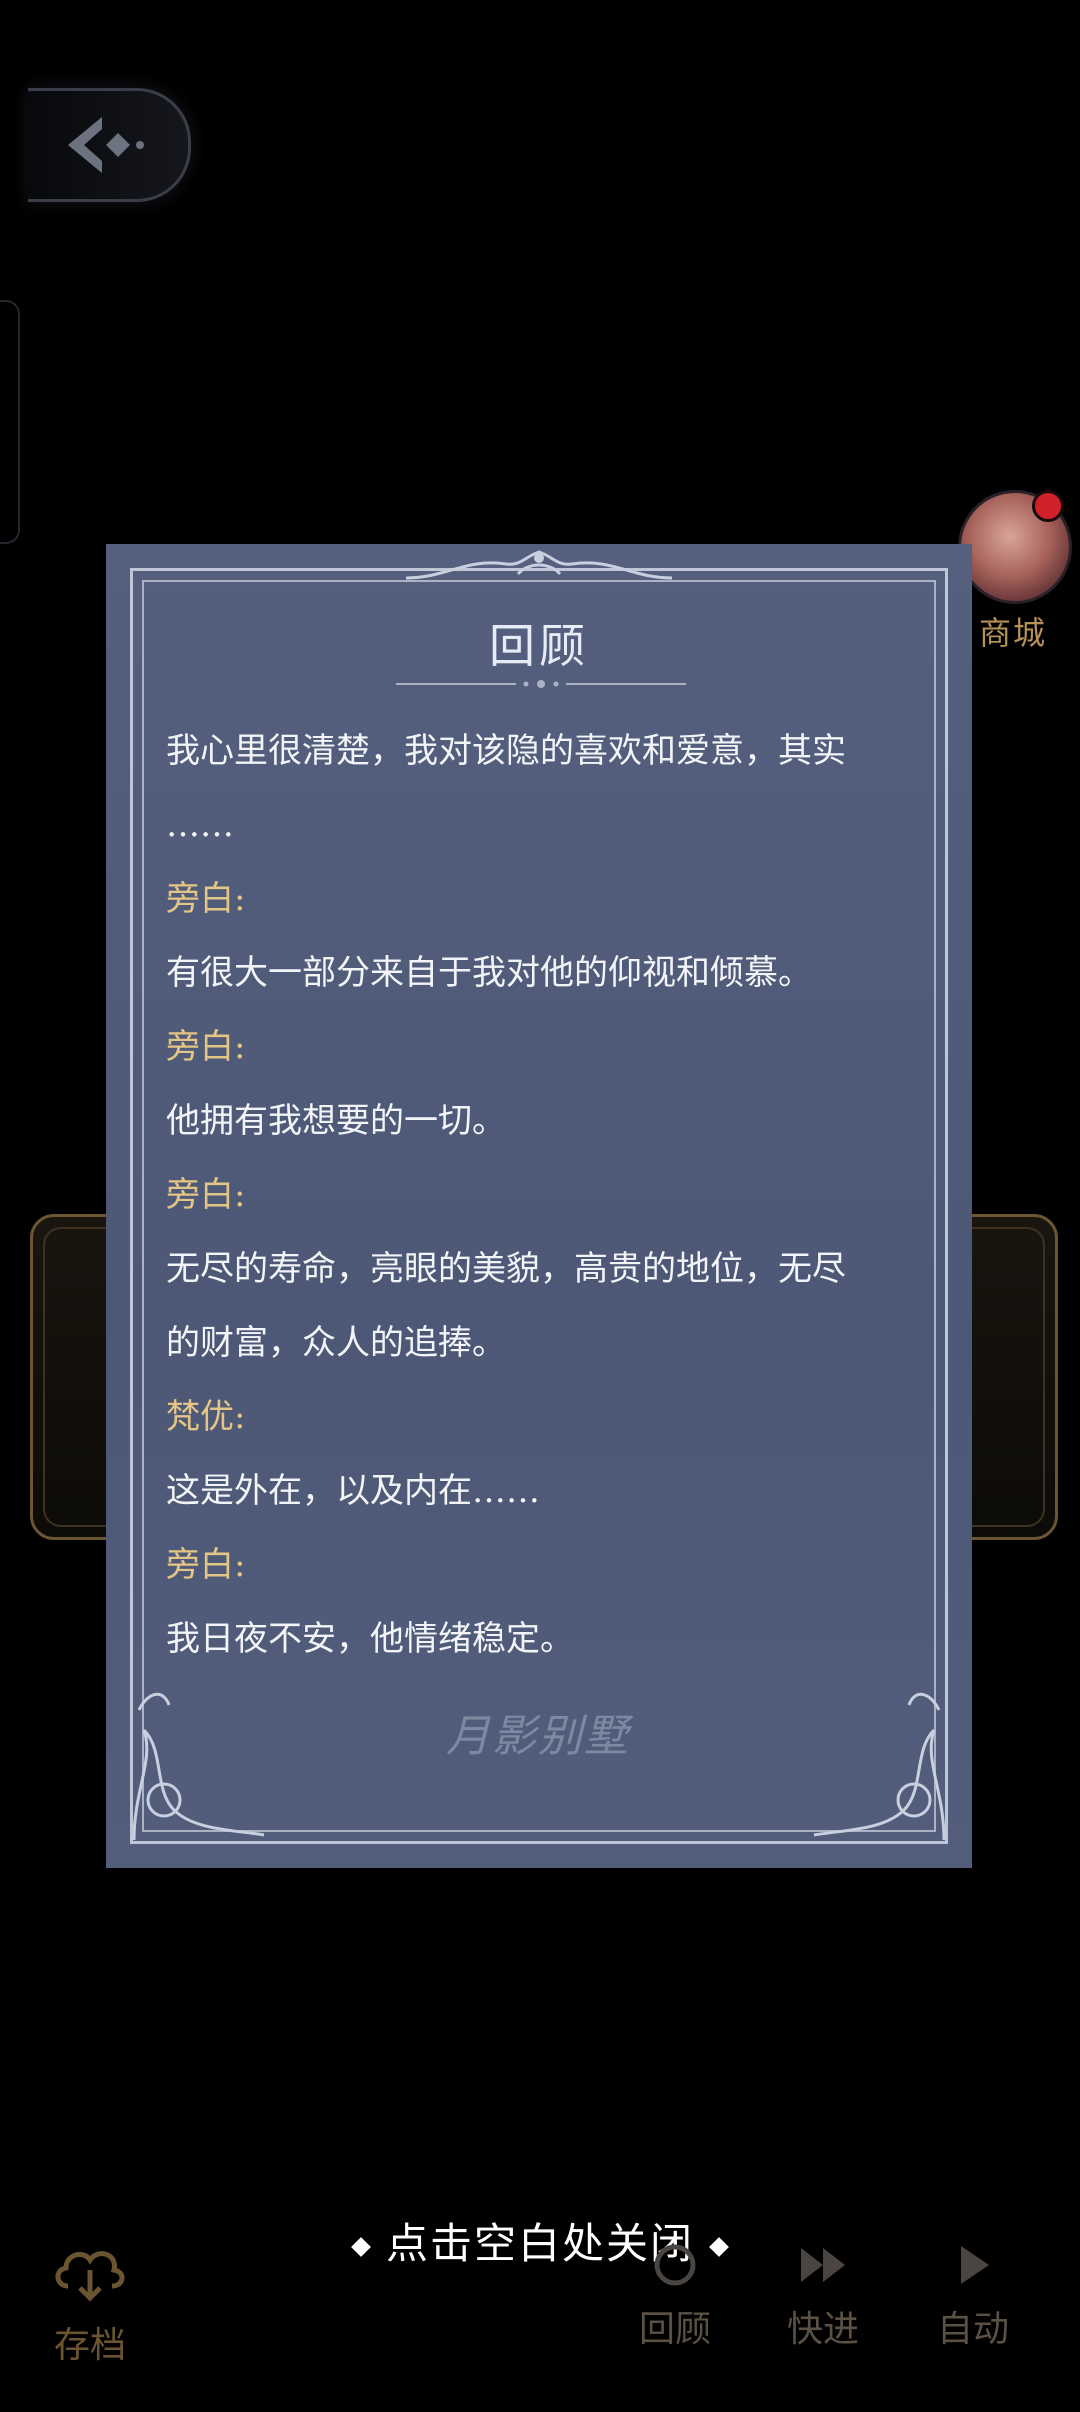  What do you see at coordinates (541, 684) in the screenshot?
I see `title-divider-icon` at bounding box center [541, 684].